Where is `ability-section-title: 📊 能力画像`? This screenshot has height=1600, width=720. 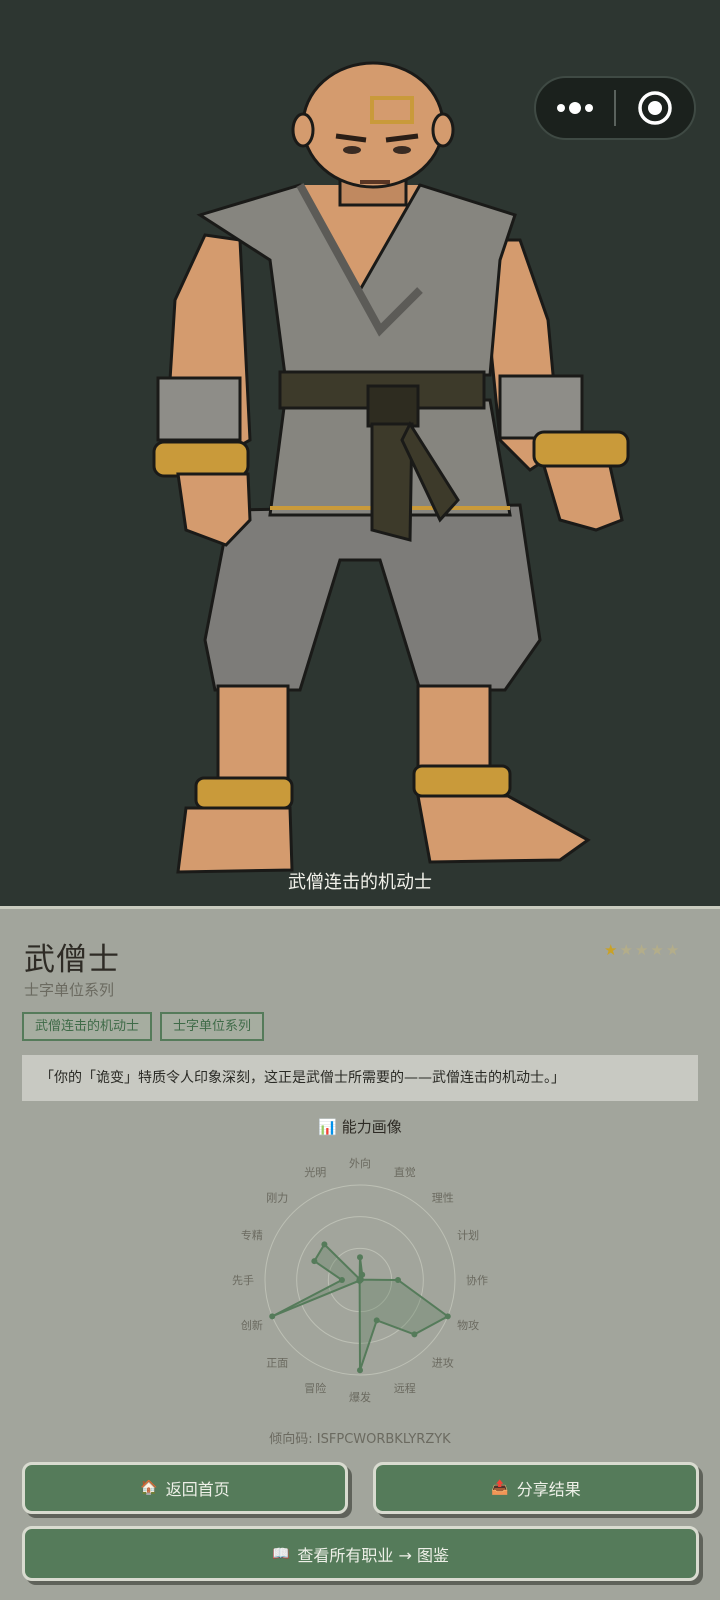 ability-section-title: 📊 能力画像 is located at coordinates (360, 1126).